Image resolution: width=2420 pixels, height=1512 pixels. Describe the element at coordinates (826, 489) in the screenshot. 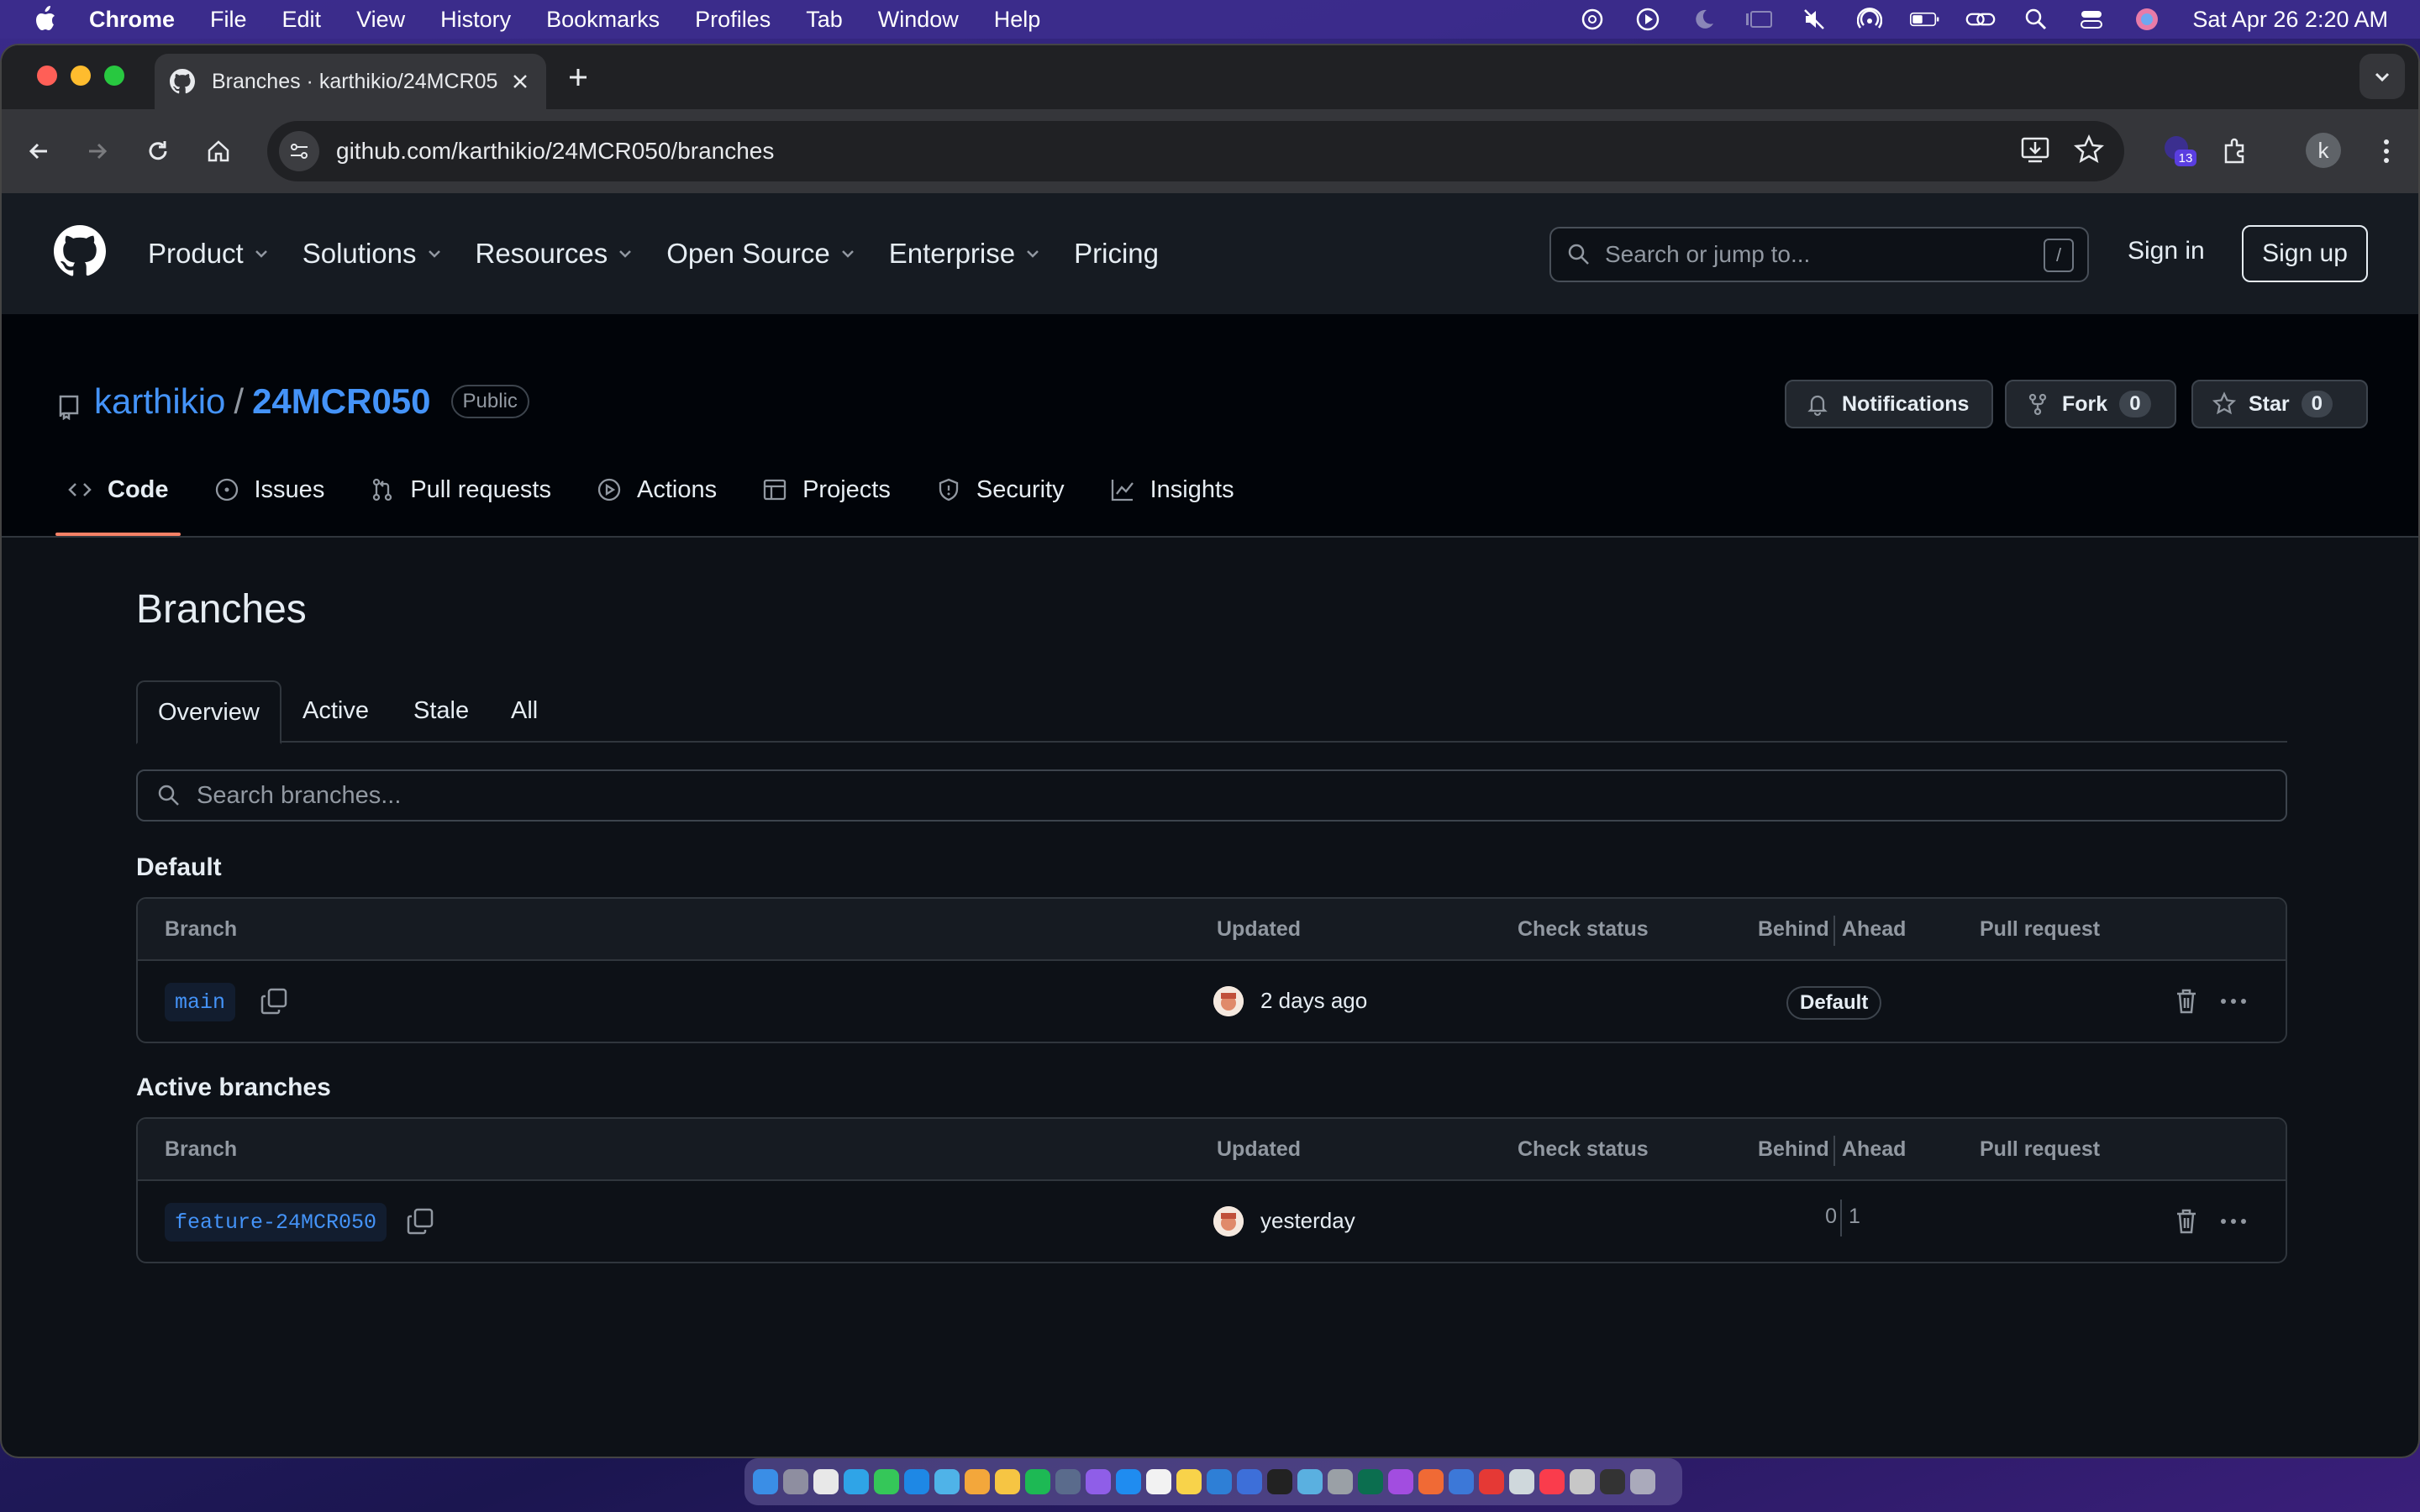

I see `tab-projects: Projects` at that location.